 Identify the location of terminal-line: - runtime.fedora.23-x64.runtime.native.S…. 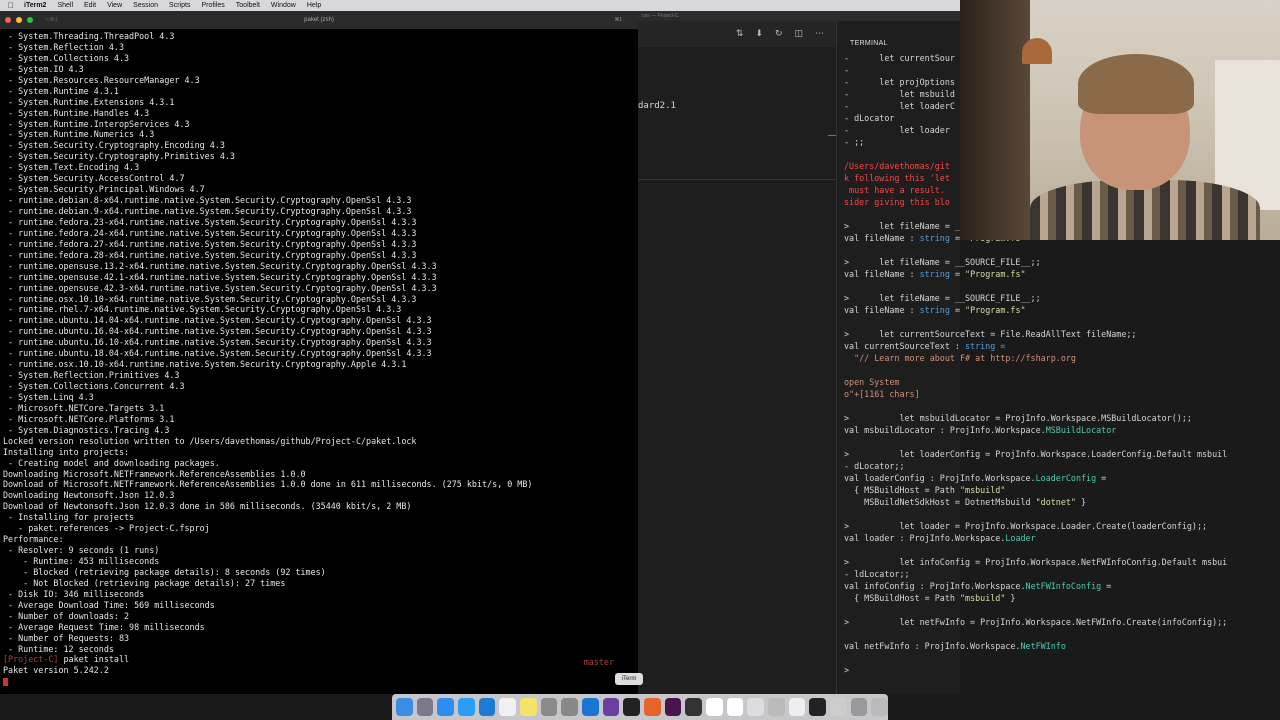
(210, 221).